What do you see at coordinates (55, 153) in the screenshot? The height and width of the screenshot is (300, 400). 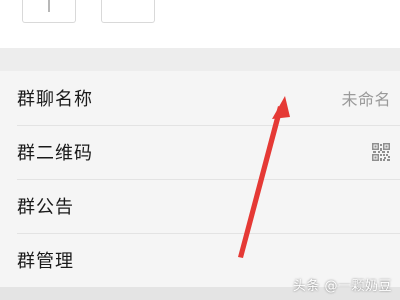 I see `group-qr-code-label: 群二维码` at bounding box center [55, 153].